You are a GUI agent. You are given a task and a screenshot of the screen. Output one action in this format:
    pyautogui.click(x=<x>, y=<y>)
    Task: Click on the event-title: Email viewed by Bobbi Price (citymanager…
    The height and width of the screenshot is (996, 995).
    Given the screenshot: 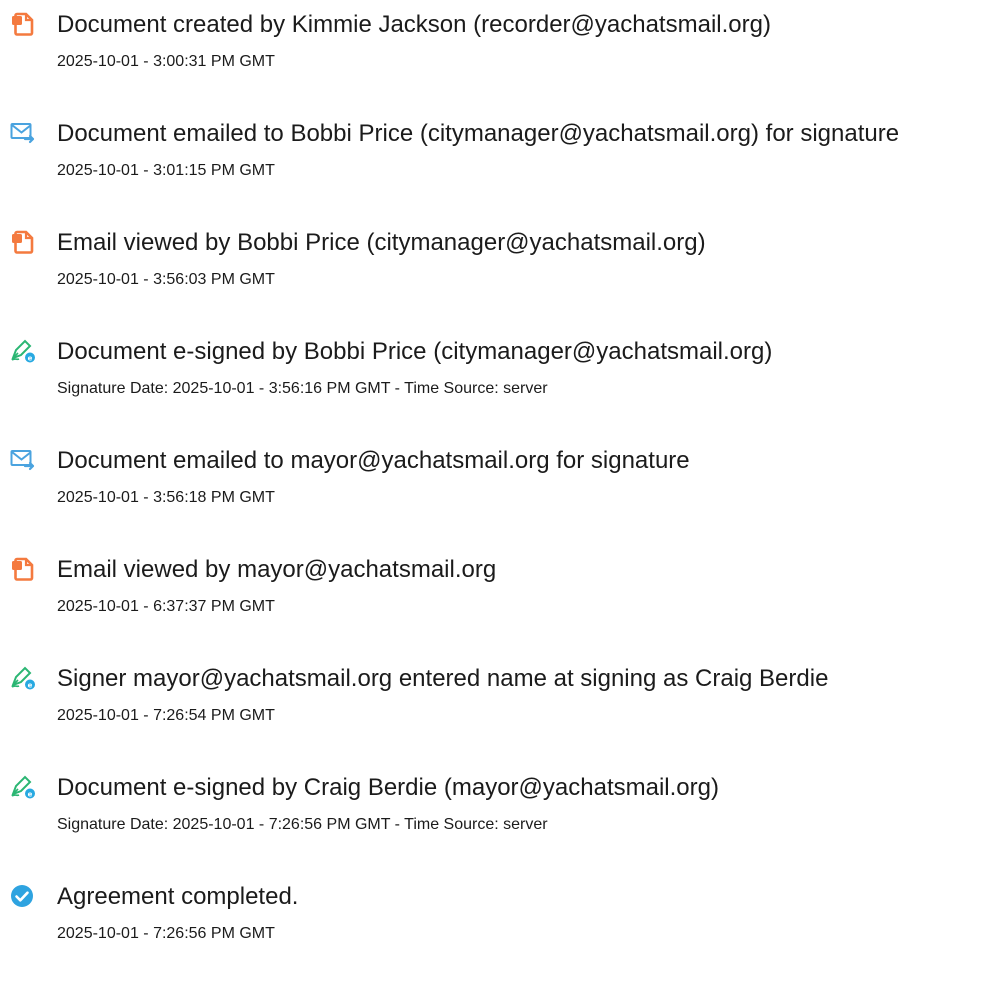 What is the action you would take?
    pyautogui.click(x=381, y=242)
    